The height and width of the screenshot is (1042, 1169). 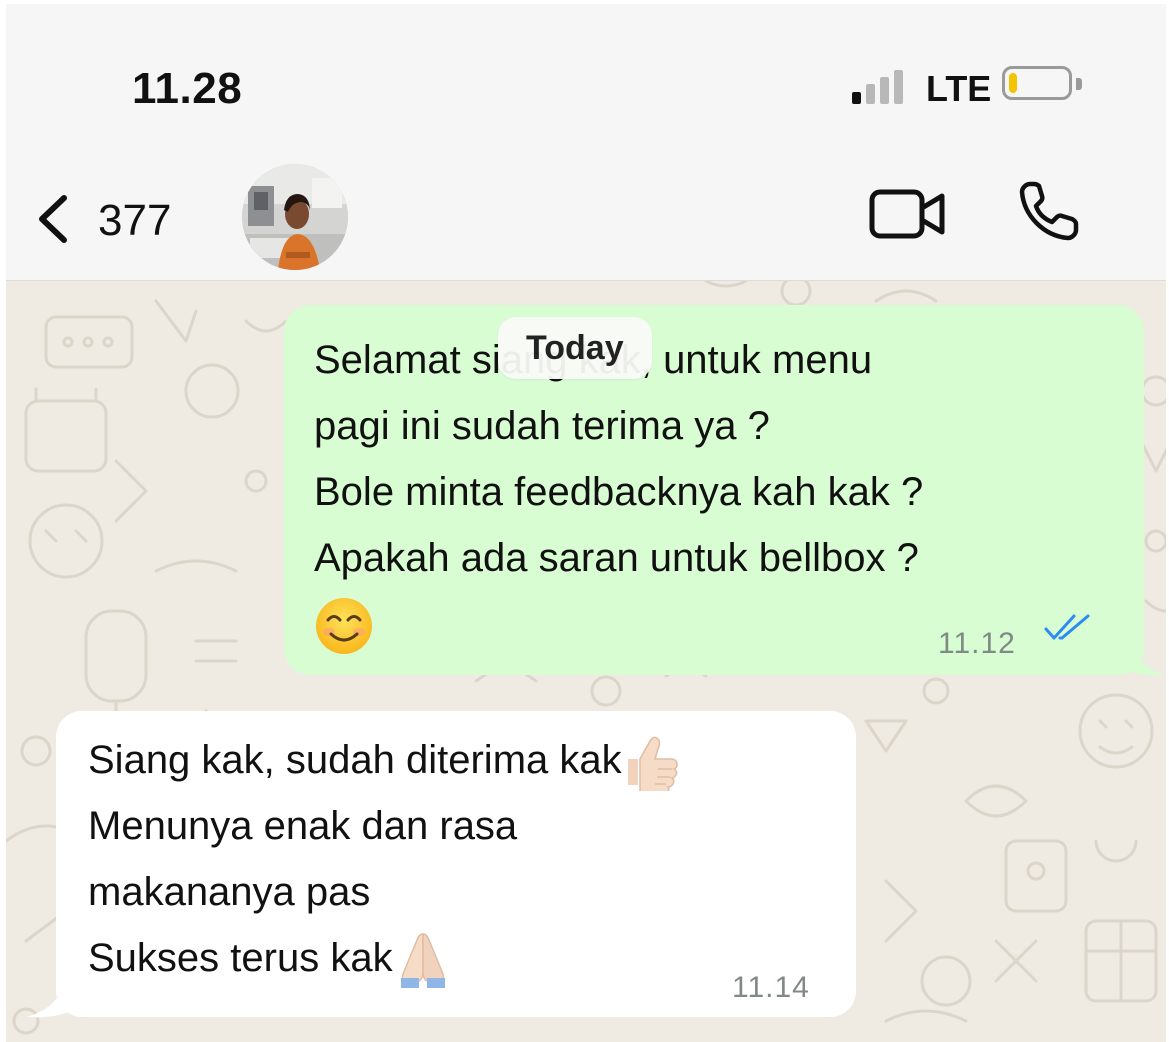 What do you see at coordinates (542, 426) in the screenshot?
I see `message-text-line: pagi ini sudah terima ya ?` at bounding box center [542, 426].